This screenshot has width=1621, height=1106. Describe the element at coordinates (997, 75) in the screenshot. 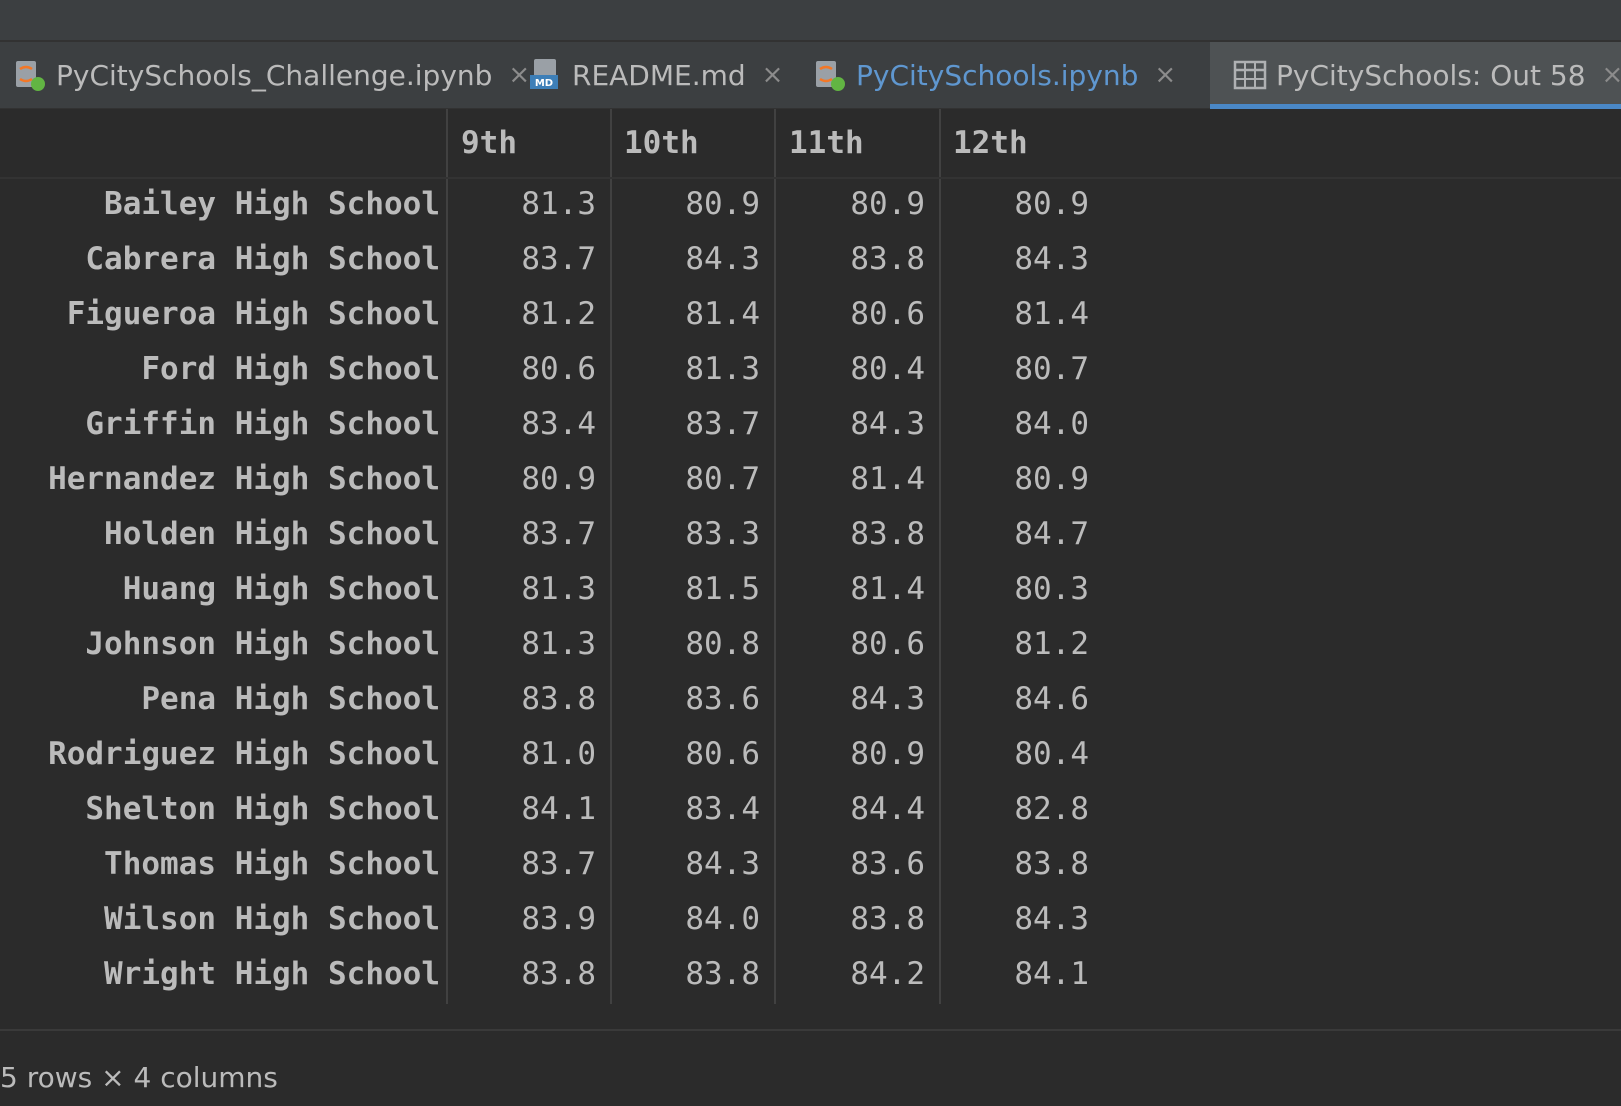

I see `tab-label: PyCitySchools.ipynb` at that location.